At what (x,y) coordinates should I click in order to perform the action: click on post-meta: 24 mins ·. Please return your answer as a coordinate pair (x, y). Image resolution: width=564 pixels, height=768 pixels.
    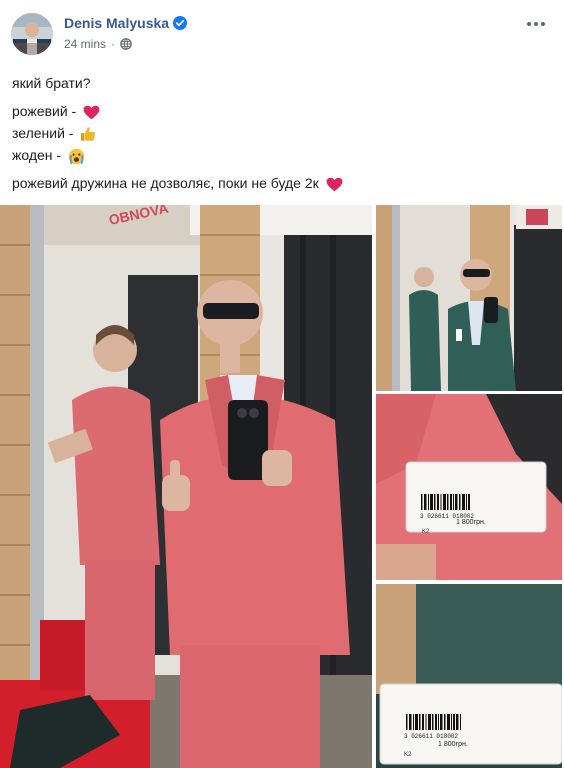
    Looking at the image, I should click on (98, 44).